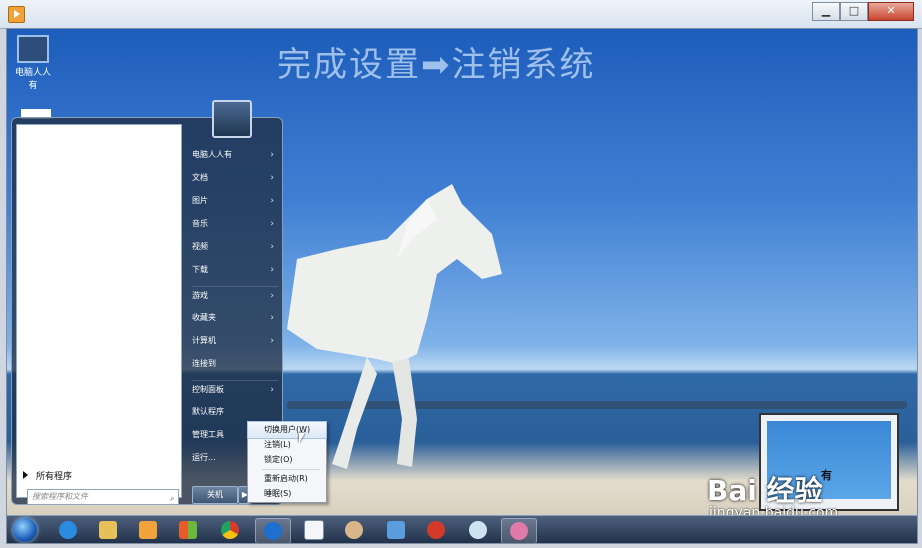 The width and height of the screenshot is (922, 548). What do you see at coordinates (204, 340) in the screenshot?
I see `menu-item-label: 计算机` at bounding box center [204, 340].